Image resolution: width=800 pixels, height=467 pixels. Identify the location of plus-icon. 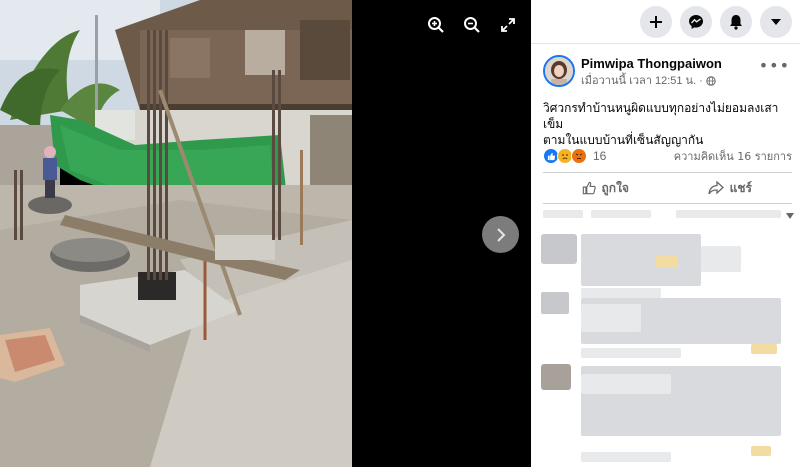
(656, 21).